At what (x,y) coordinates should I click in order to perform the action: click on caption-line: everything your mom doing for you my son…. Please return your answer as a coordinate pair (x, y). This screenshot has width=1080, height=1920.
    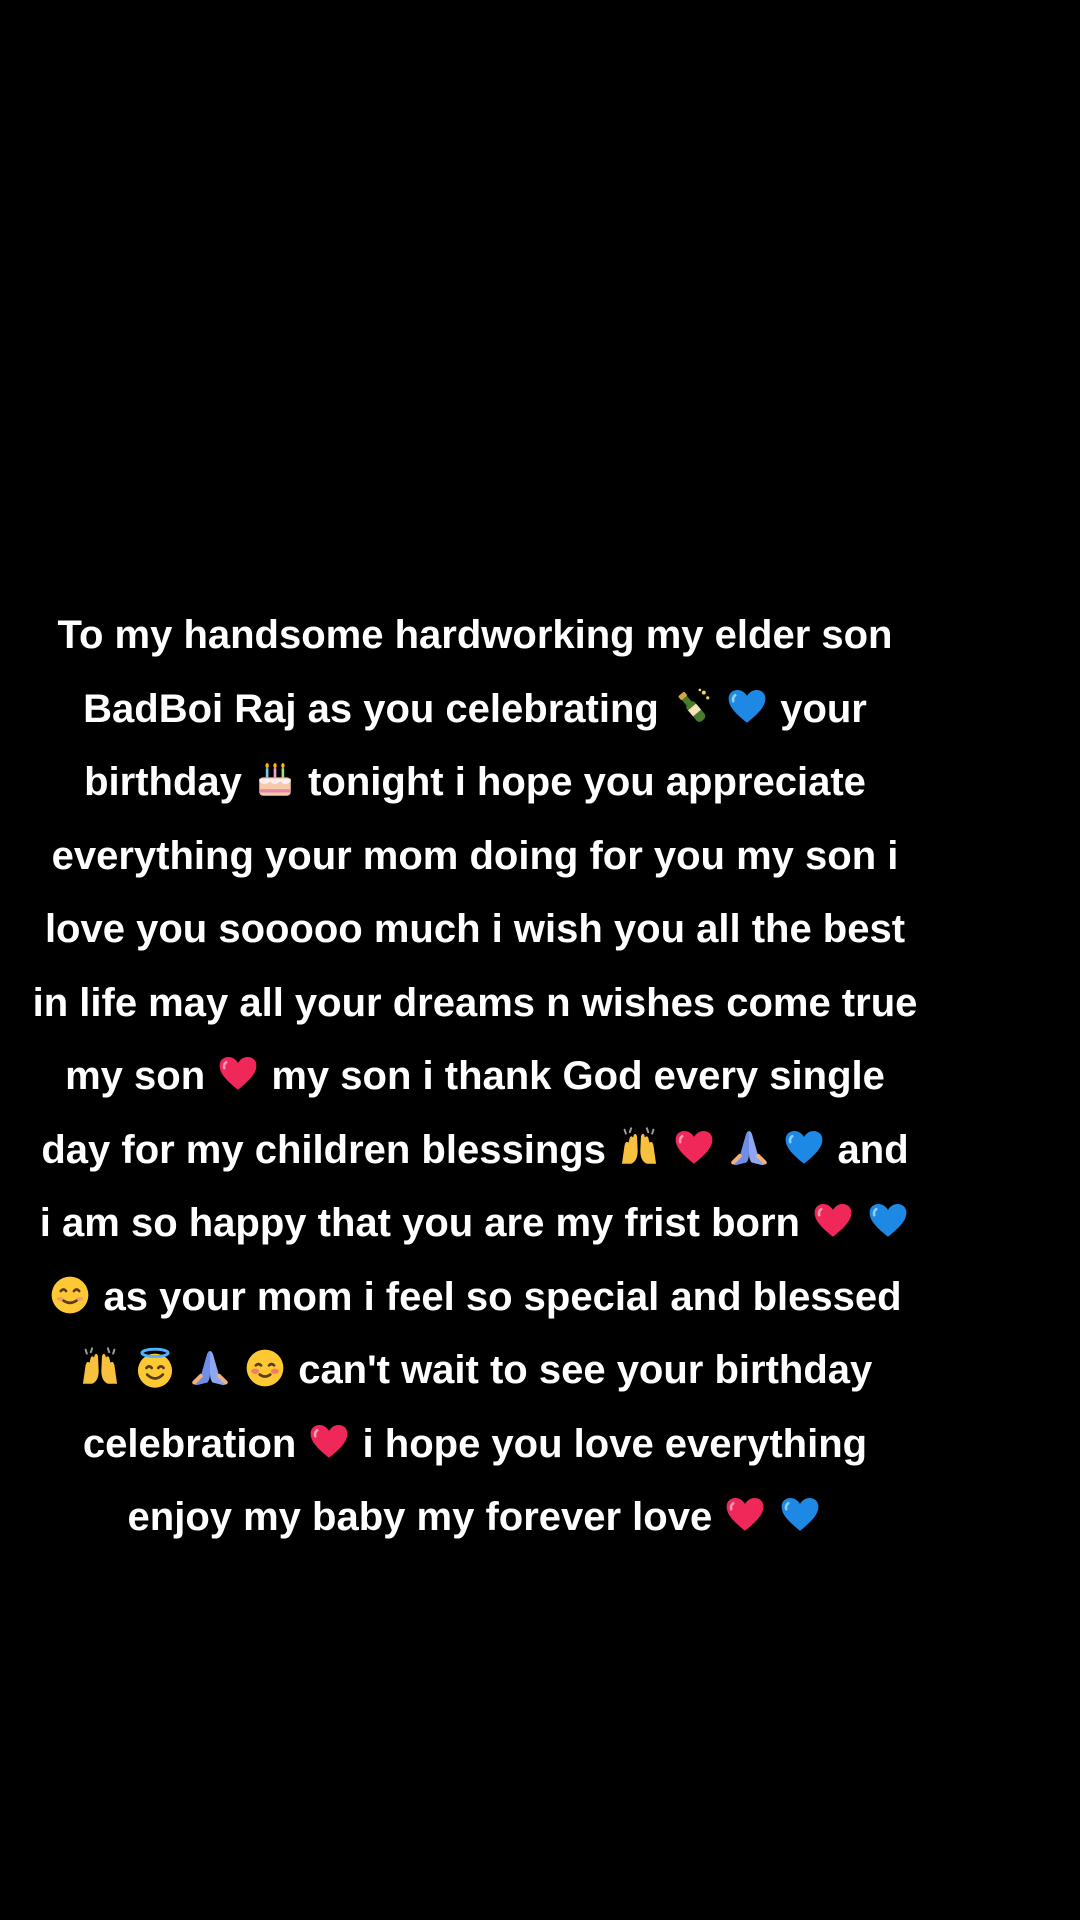
    Looking at the image, I should click on (475, 857).